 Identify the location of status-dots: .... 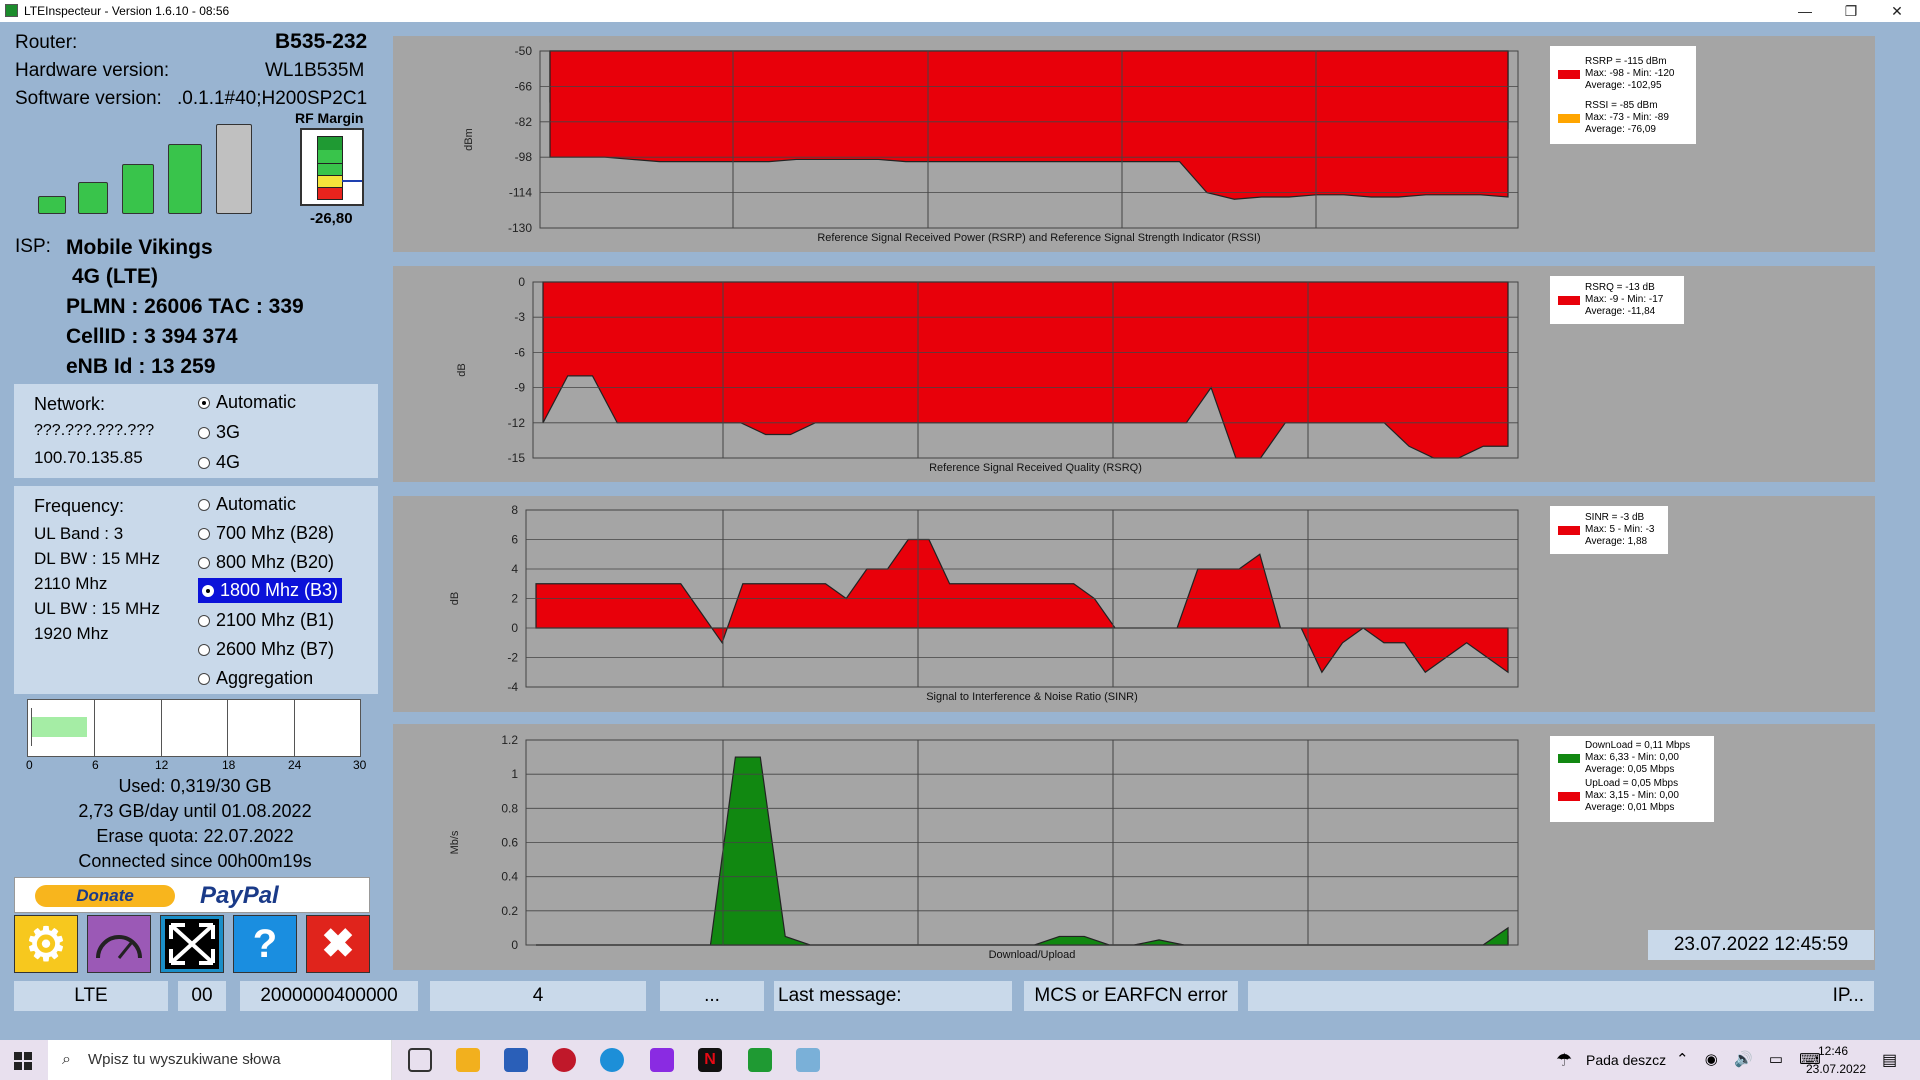
(712, 996).